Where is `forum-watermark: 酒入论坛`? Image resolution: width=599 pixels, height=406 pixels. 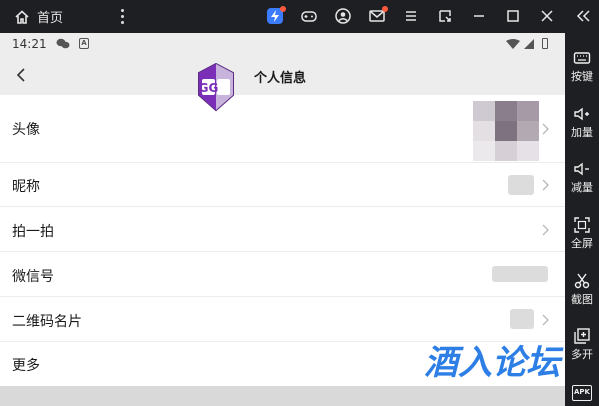 forum-watermark: 酒入论坛 is located at coordinates (494, 362).